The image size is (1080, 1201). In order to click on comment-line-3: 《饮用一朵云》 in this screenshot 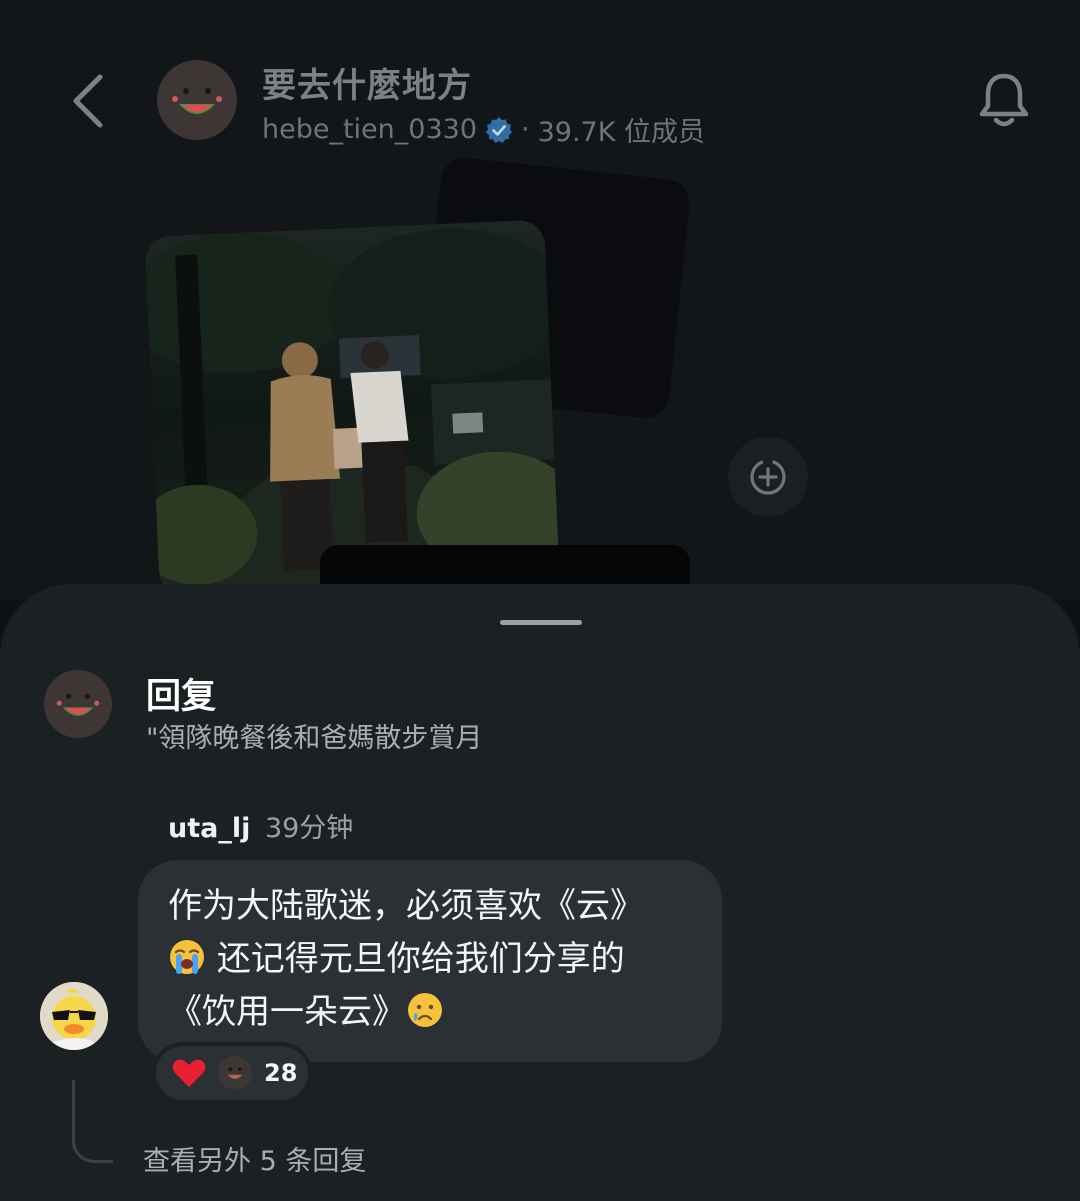, I will do `click(438, 1012)`.